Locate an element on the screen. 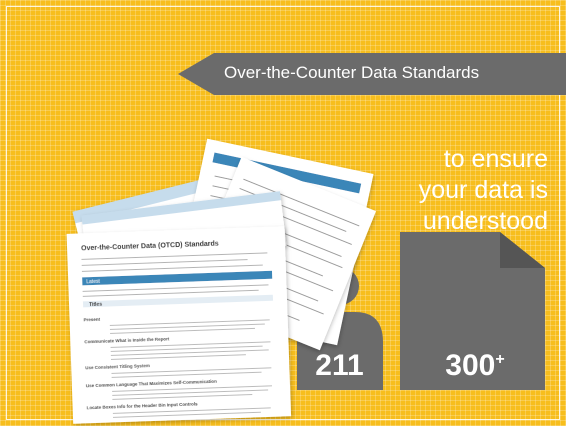 The width and height of the screenshot is (566, 426). doc-subheading: Titles is located at coordinates (95, 305).